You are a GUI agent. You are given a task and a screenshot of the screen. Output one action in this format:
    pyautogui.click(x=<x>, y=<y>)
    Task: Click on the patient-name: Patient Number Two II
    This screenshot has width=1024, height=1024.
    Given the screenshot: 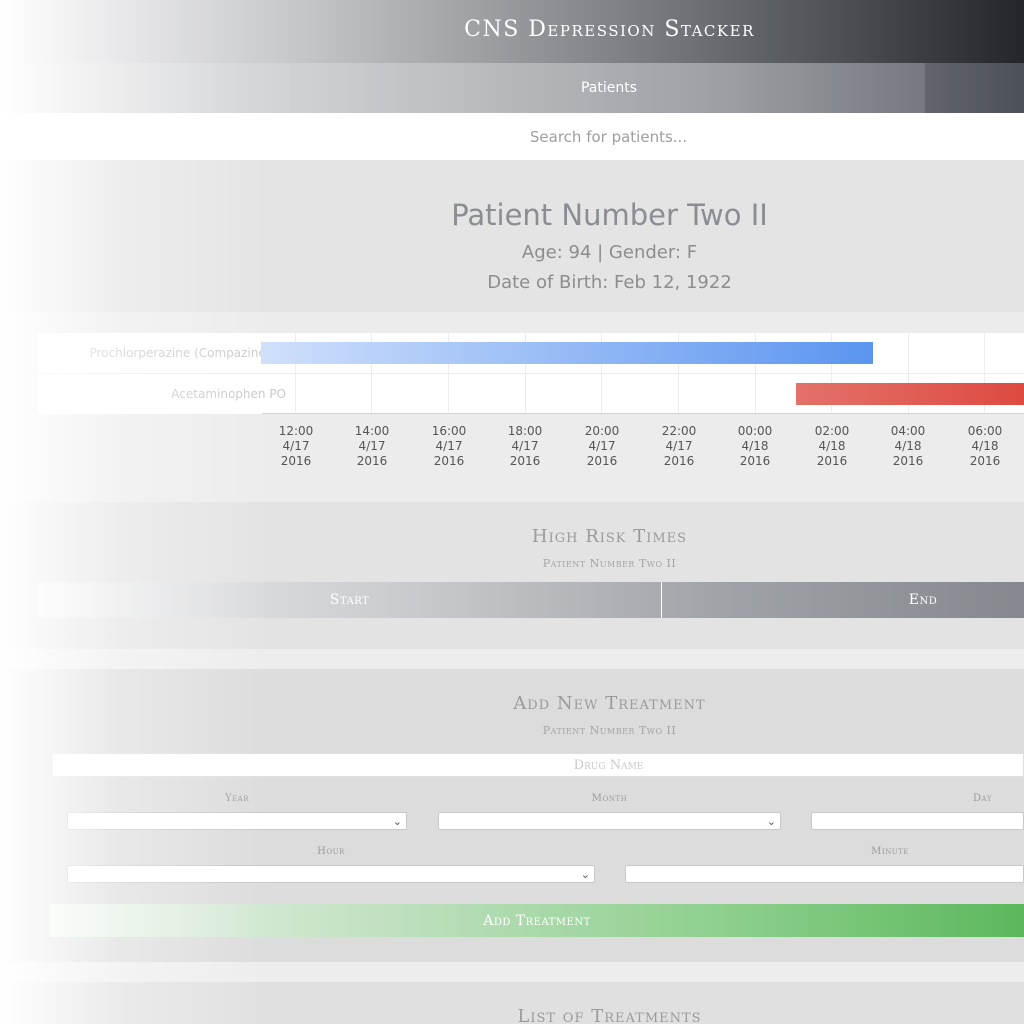 What is the action you would take?
    pyautogui.click(x=609, y=215)
    